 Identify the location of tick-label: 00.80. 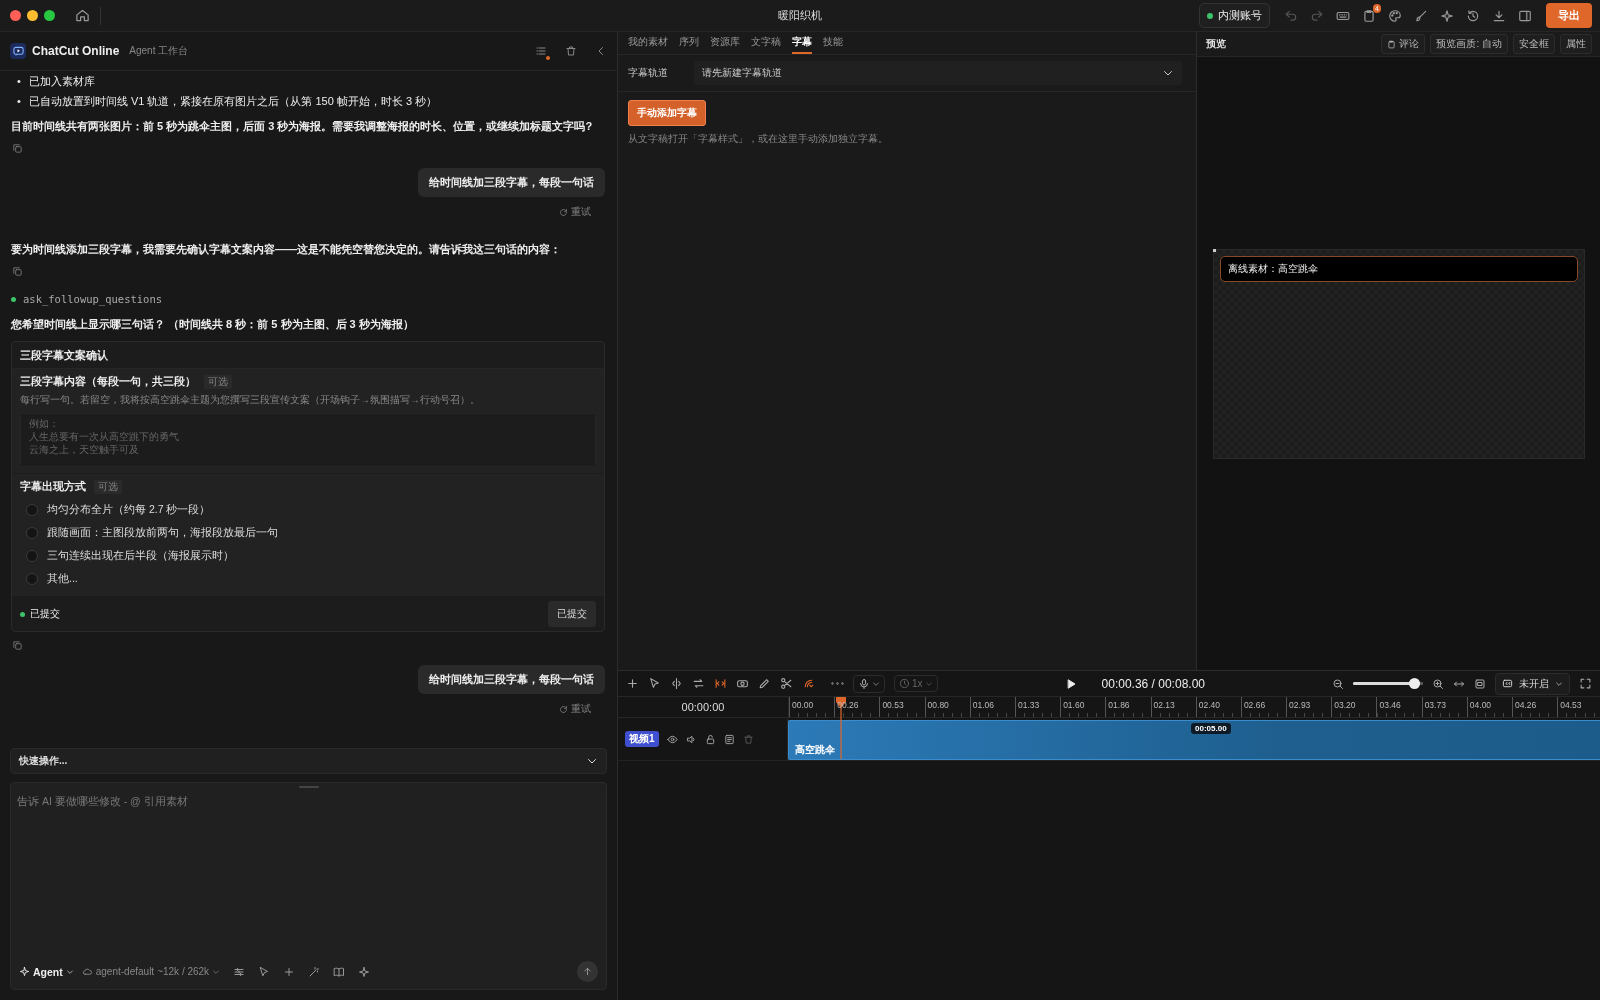
(947, 707).